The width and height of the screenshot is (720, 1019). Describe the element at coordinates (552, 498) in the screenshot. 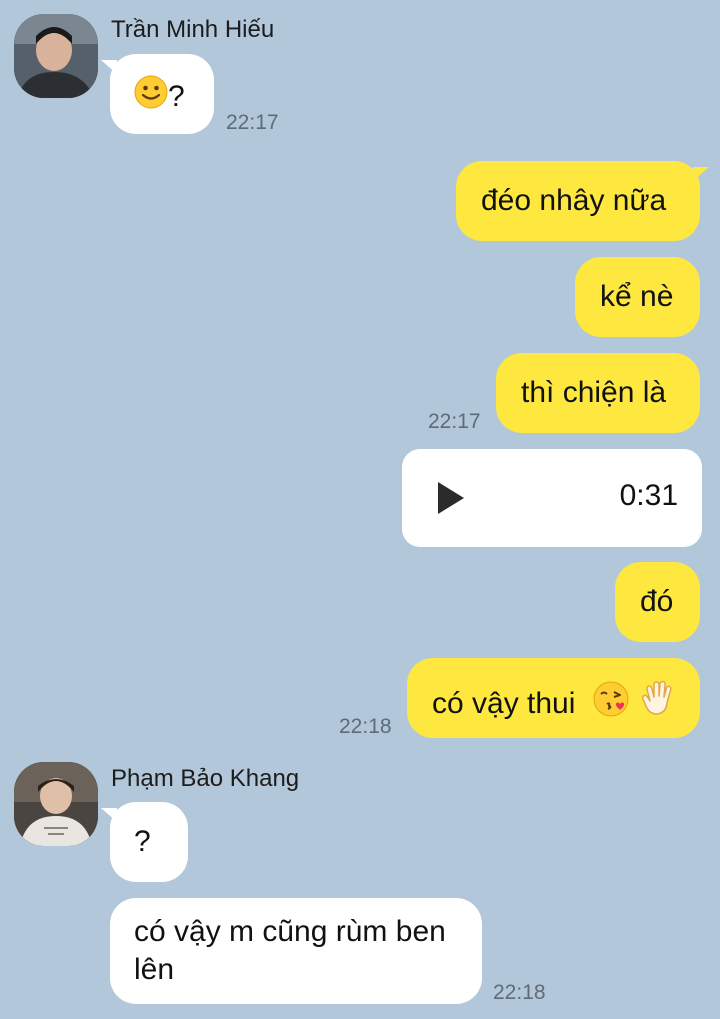

I see `voice-message: 0:31` at that location.